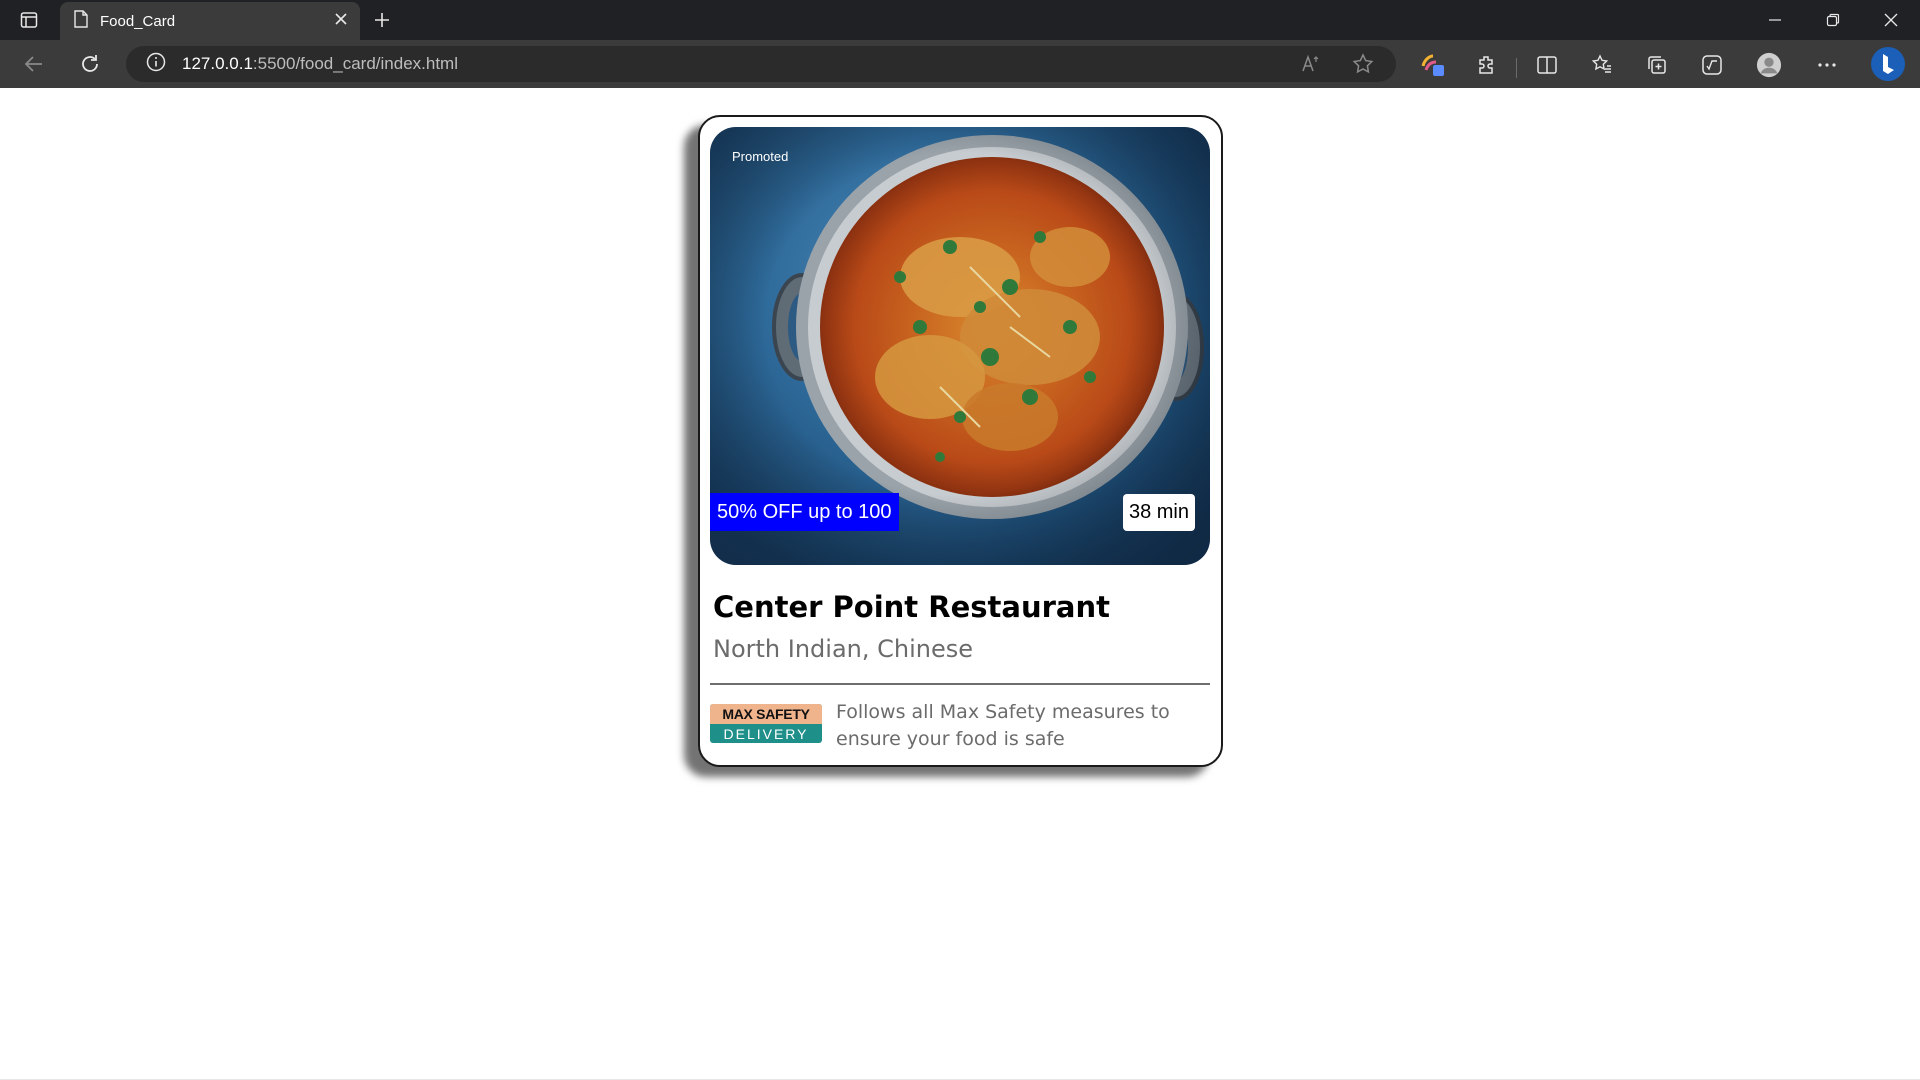 The image size is (1920, 1080). What do you see at coordinates (1775, 20) in the screenshot?
I see `minimize-icon` at bounding box center [1775, 20].